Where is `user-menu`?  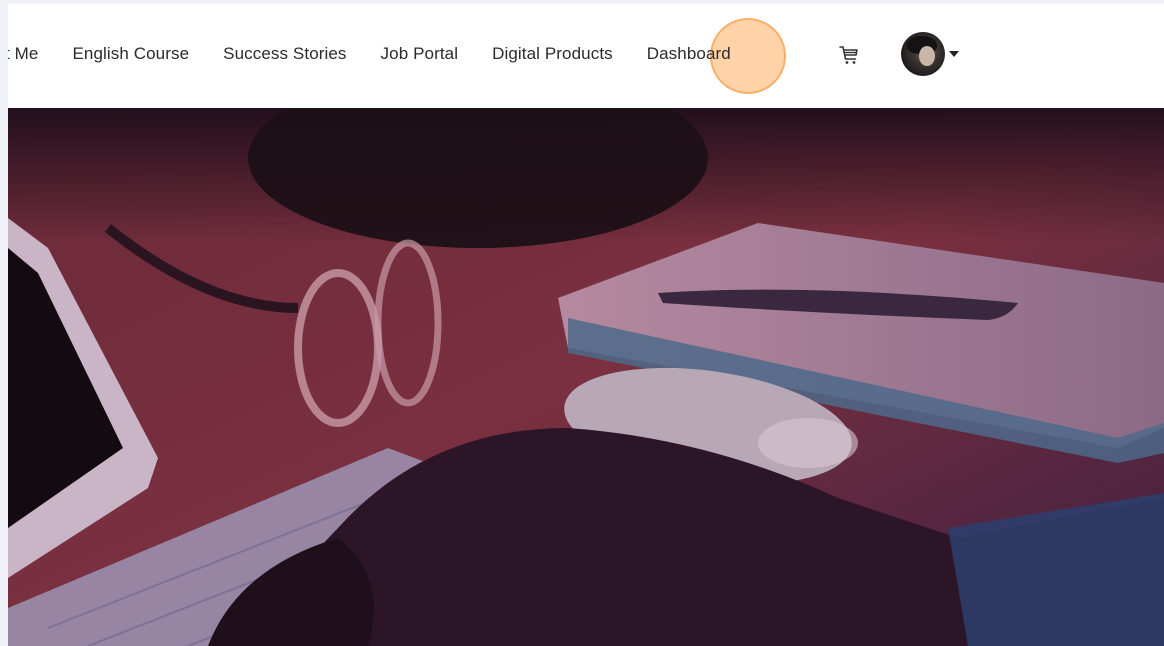
user-menu is located at coordinates (930, 54).